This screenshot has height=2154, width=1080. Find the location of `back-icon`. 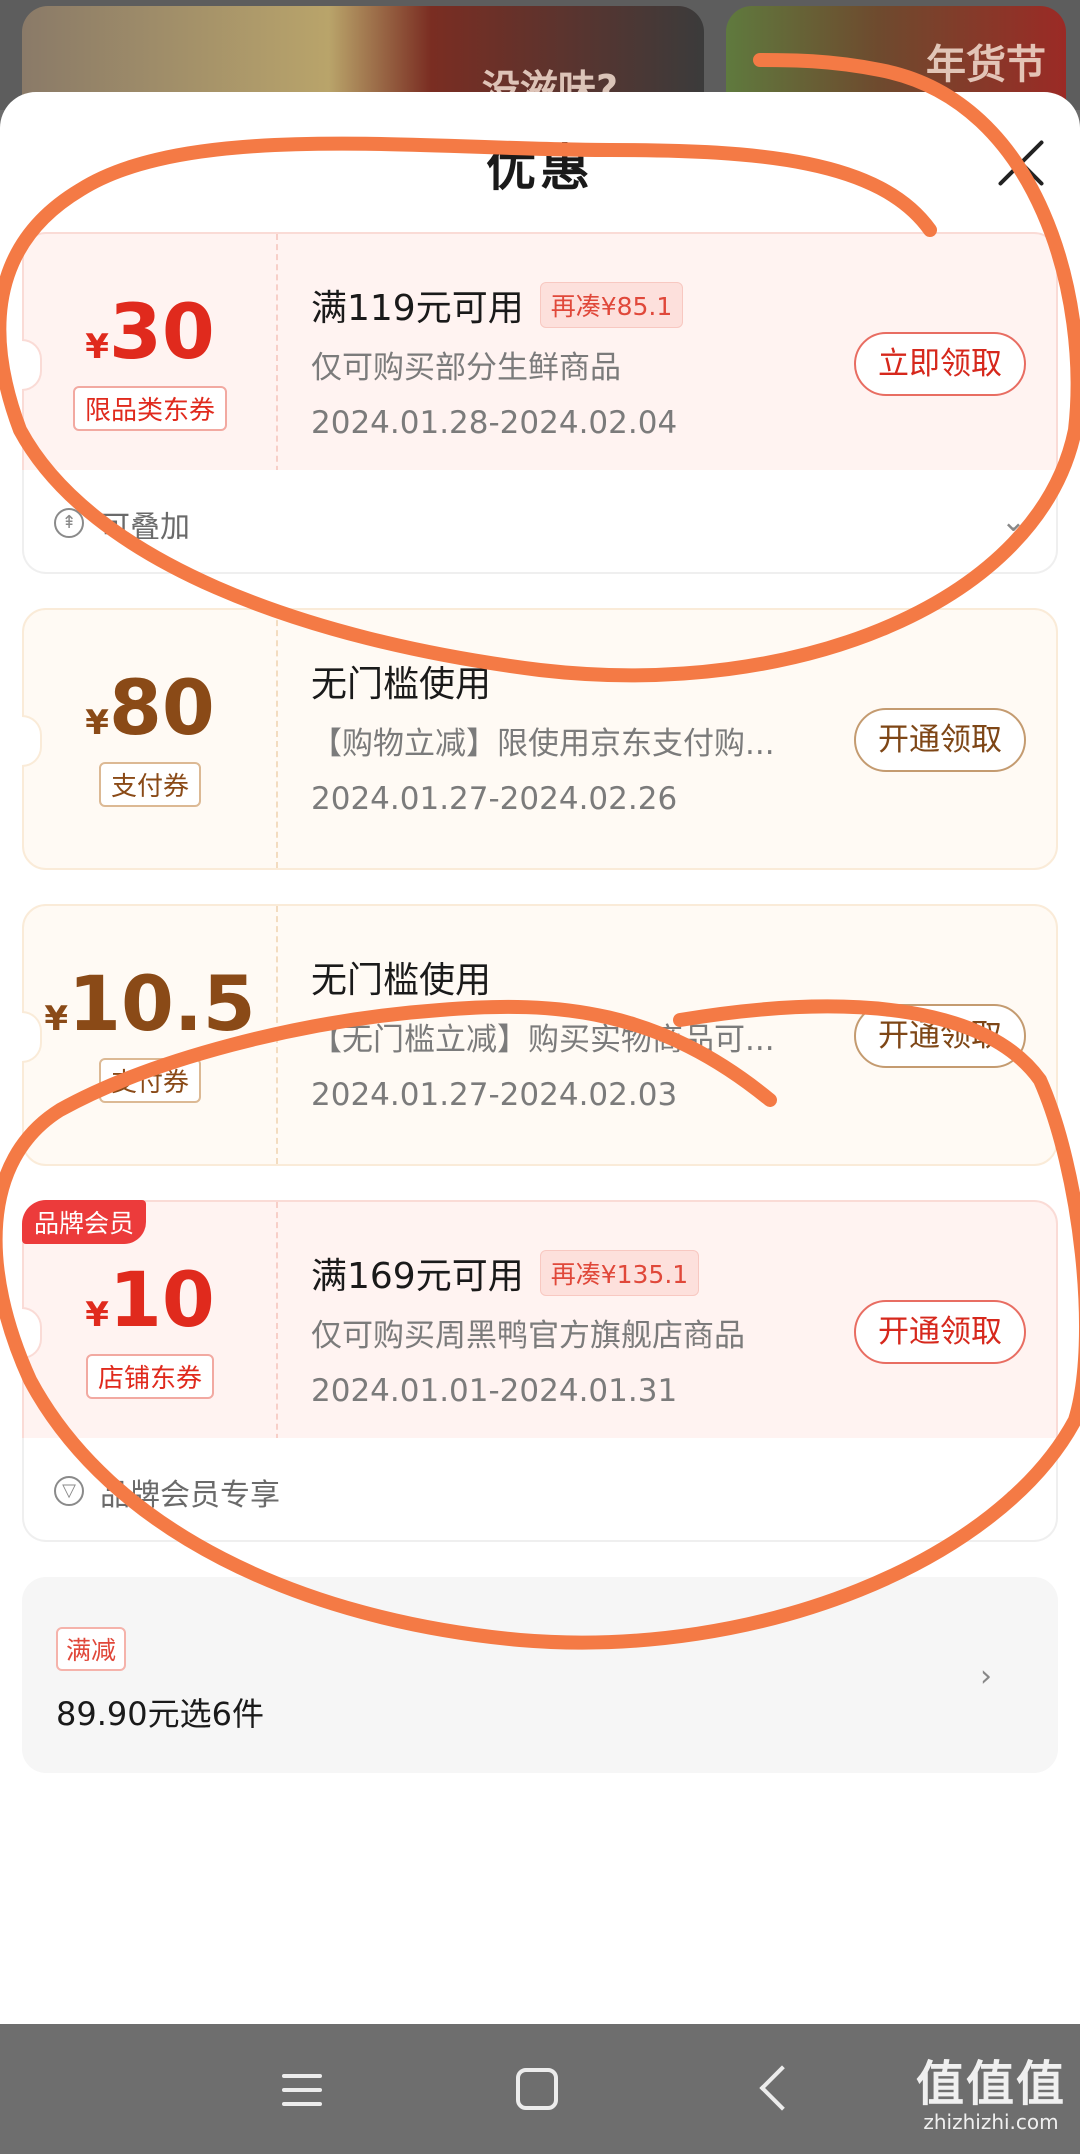

back-icon is located at coordinates (774, 2090).